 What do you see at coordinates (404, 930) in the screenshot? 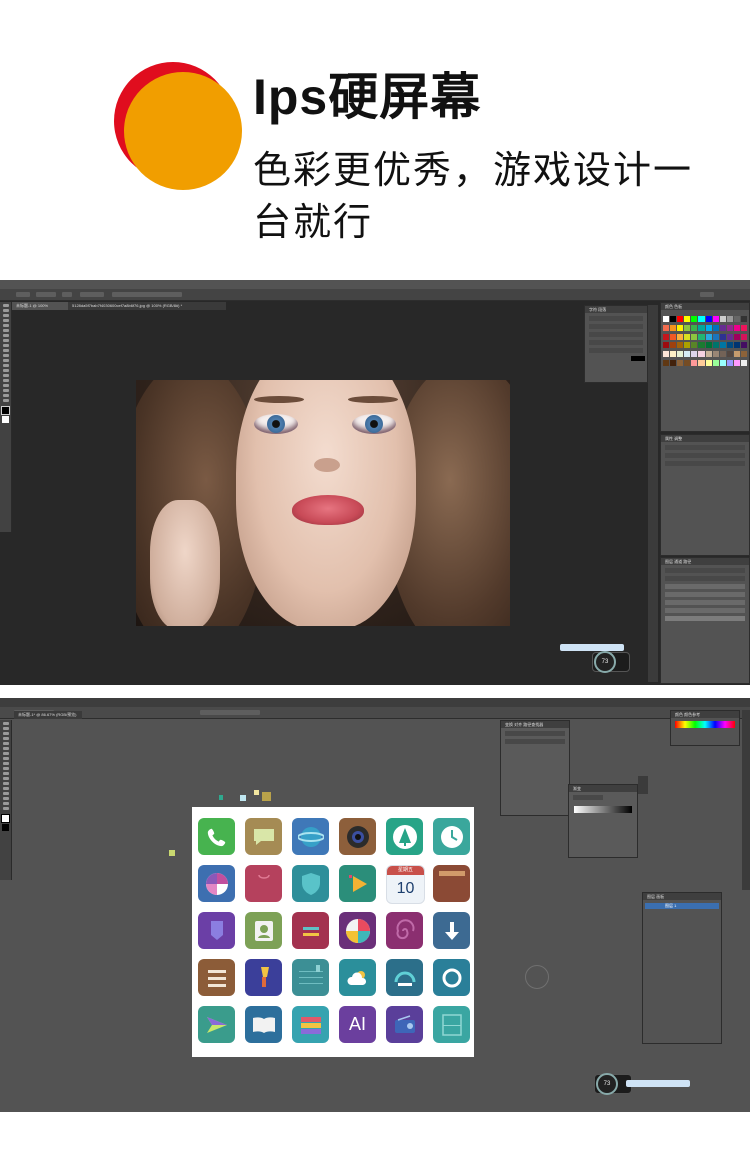
I see `spiral-shell-icon` at bounding box center [404, 930].